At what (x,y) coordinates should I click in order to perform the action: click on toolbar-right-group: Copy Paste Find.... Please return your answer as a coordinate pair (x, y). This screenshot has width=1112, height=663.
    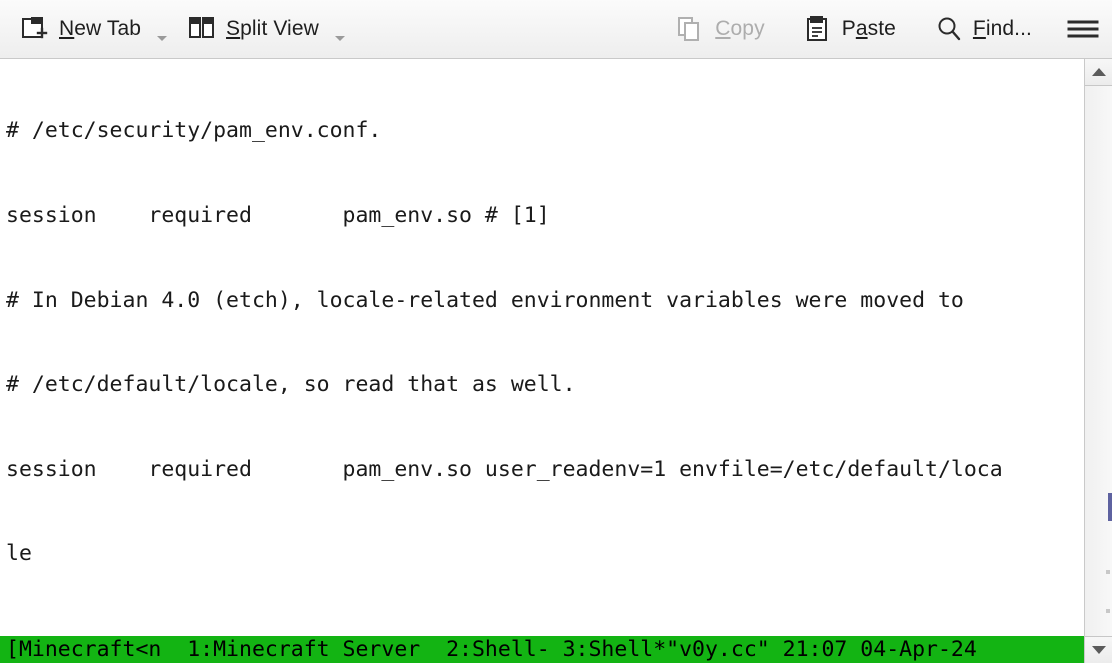
    Looking at the image, I should click on (886, 29).